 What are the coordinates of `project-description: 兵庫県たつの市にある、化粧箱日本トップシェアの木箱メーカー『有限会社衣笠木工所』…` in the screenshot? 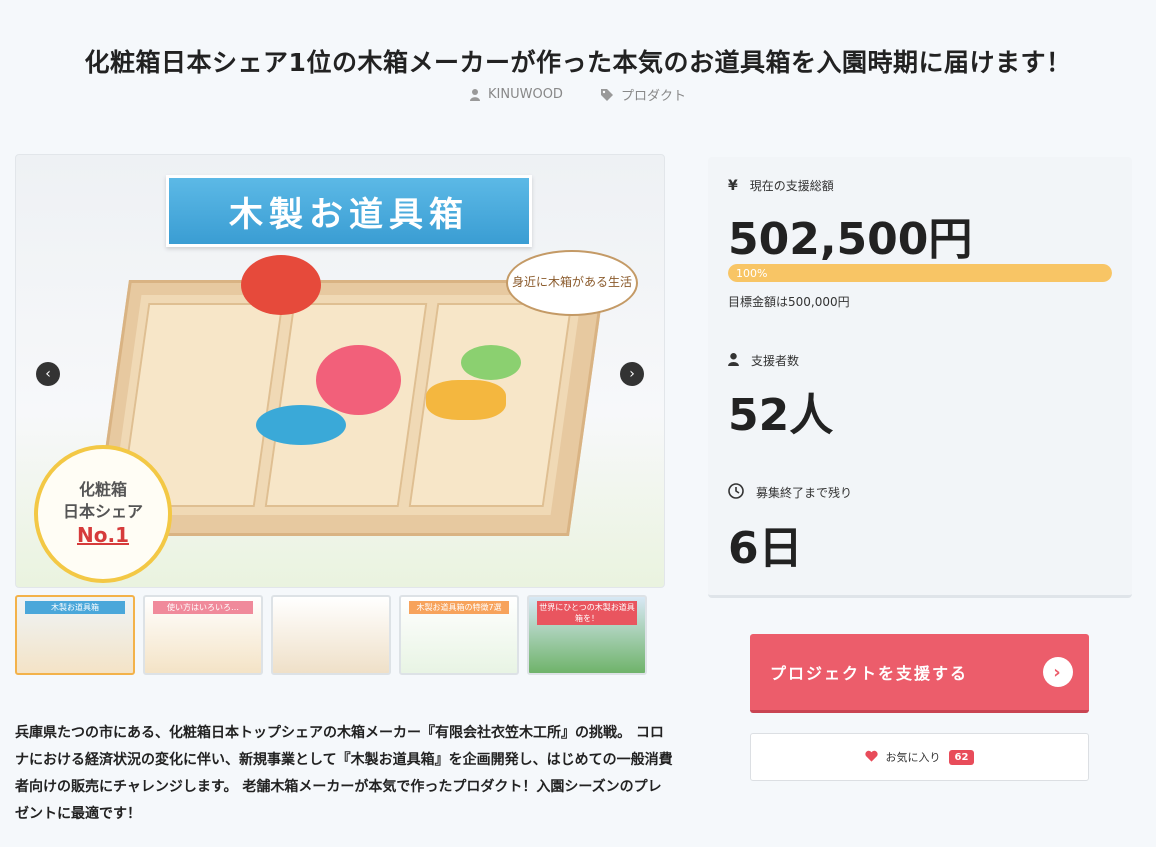 It's located at (344, 773).